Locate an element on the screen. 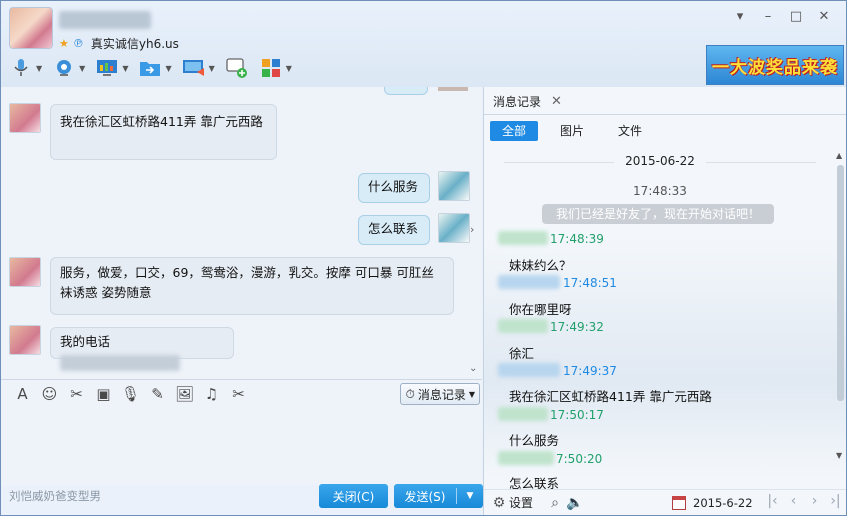 The width and height of the screenshot is (847, 516). voice-message-icon: 🎙 is located at coordinates (130, 394).